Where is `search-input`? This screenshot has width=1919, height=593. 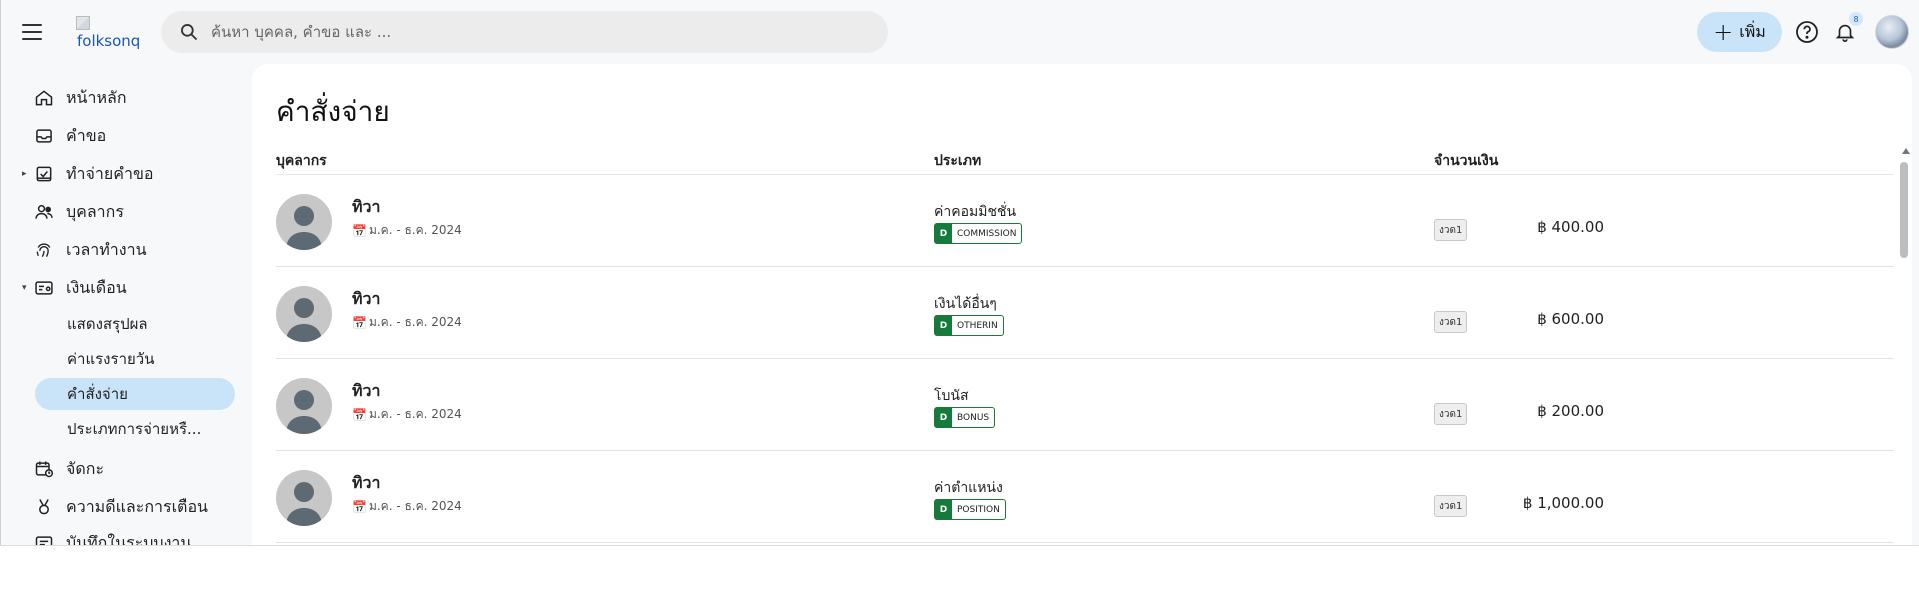
search-input is located at coordinates (511, 32).